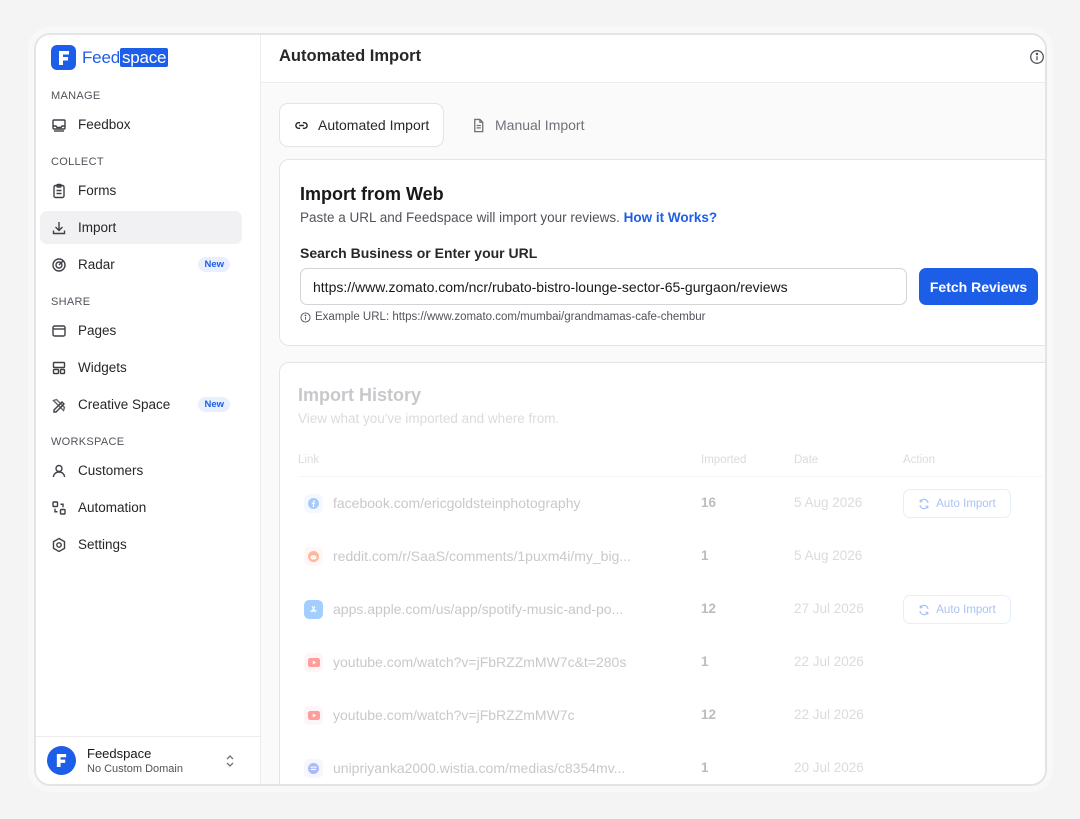  Describe the element at coordinates (374, 125) in the screenshot. I see `tab-label: Automated Import` at that location.